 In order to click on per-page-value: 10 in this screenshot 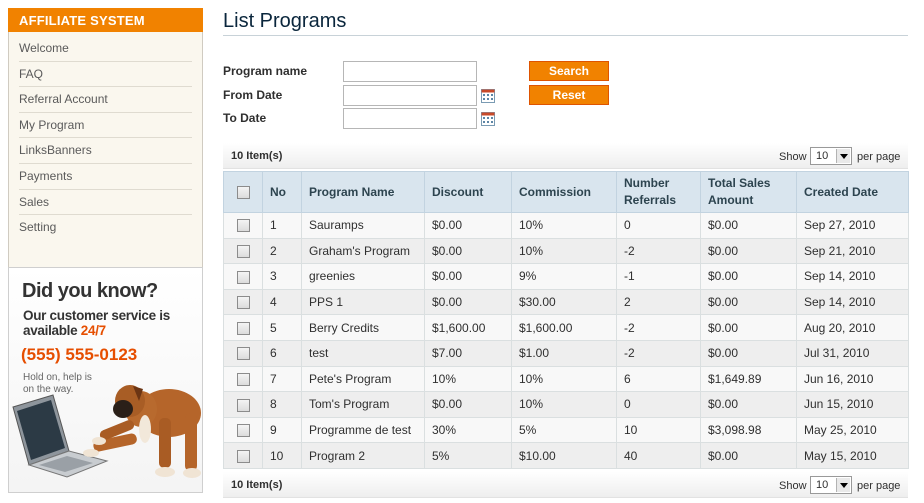, I will do `click(822, 485)`.